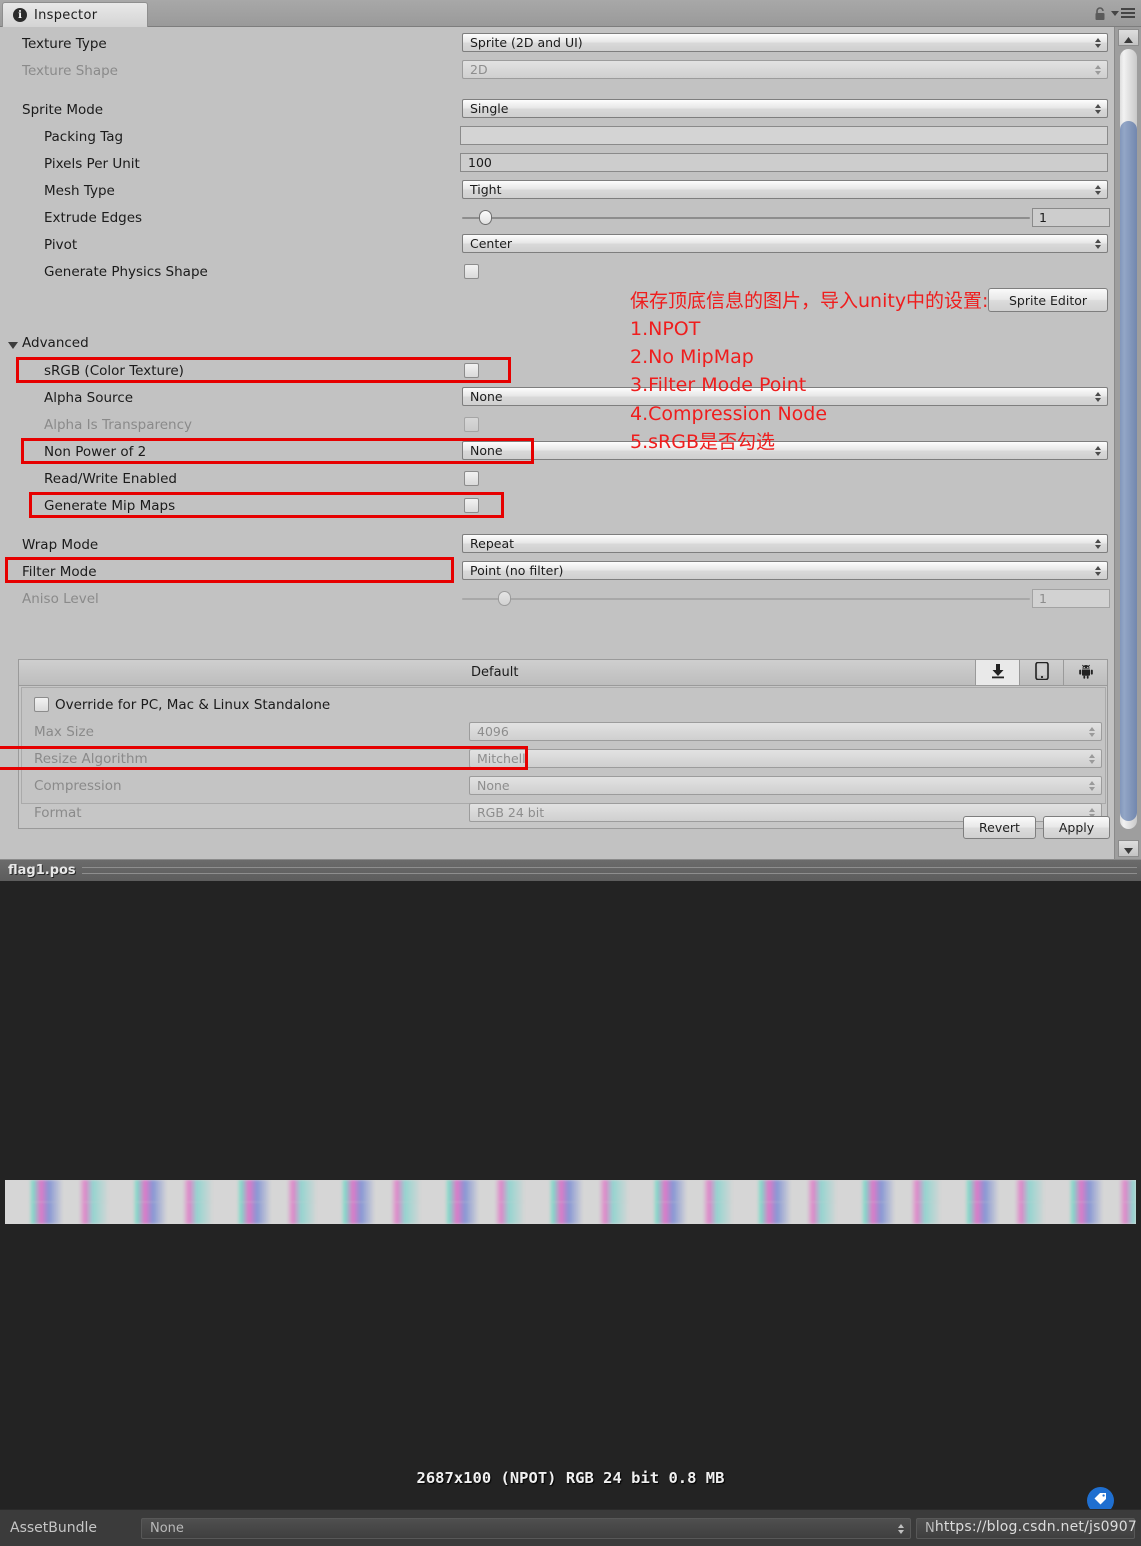 Image resolution: width=1141 pixels, height=1546 pixels. I want to click on scrollbar-thumb-fill, so click(1128, 471).